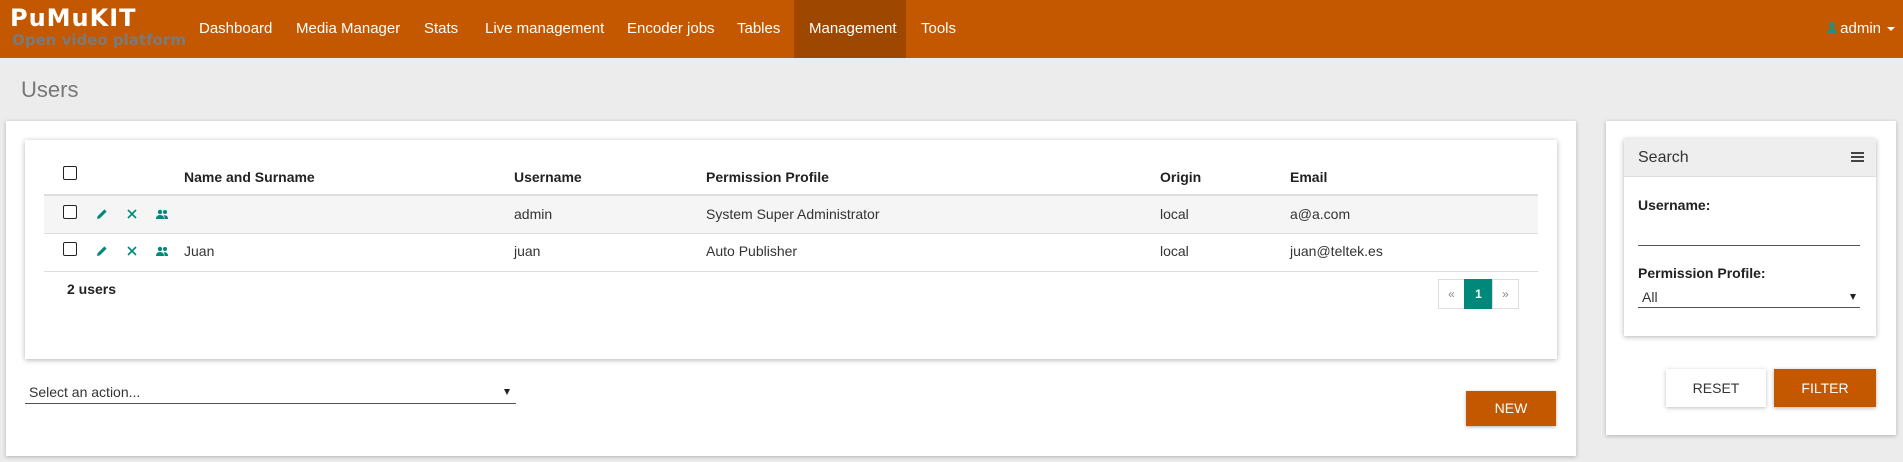 The height and width of the screenshot is (462, 1903). I want to click on pagination-page-1: 1, so click(1478, 294).